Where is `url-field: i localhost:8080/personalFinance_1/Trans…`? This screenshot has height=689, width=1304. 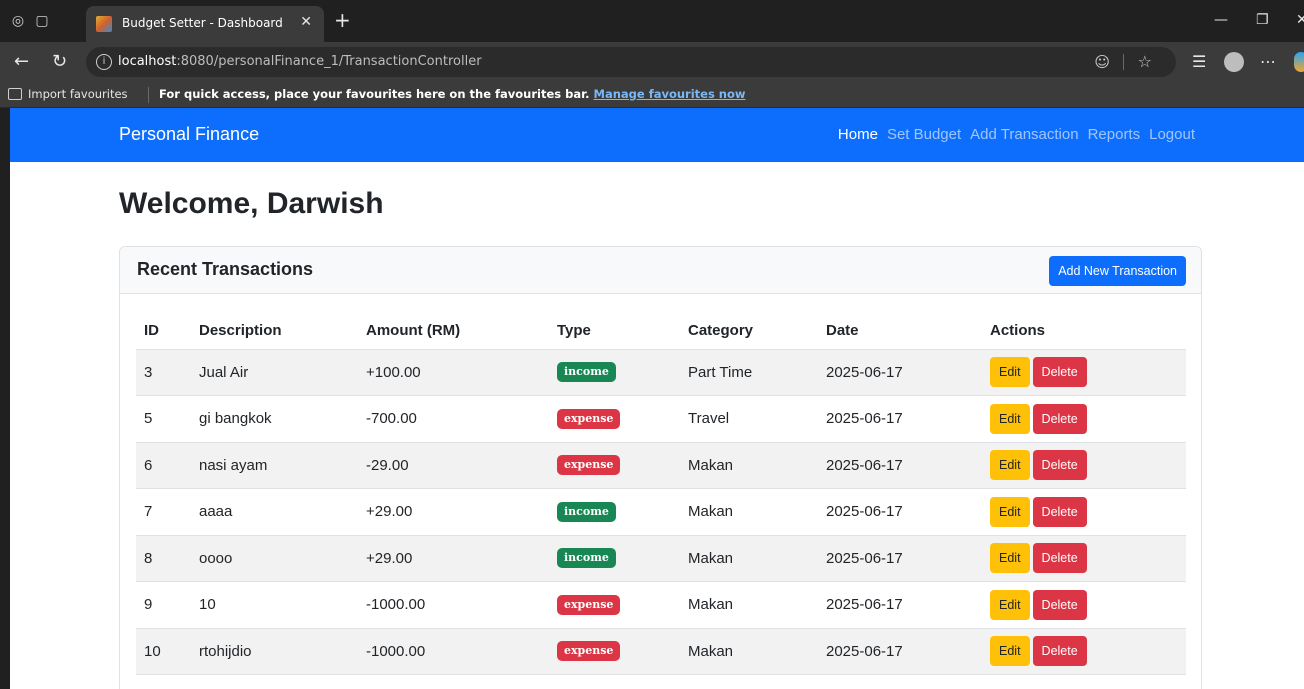 url-field: i localhost:8080/personalFinance_1/Trans… is located at coordinates (631, 62).